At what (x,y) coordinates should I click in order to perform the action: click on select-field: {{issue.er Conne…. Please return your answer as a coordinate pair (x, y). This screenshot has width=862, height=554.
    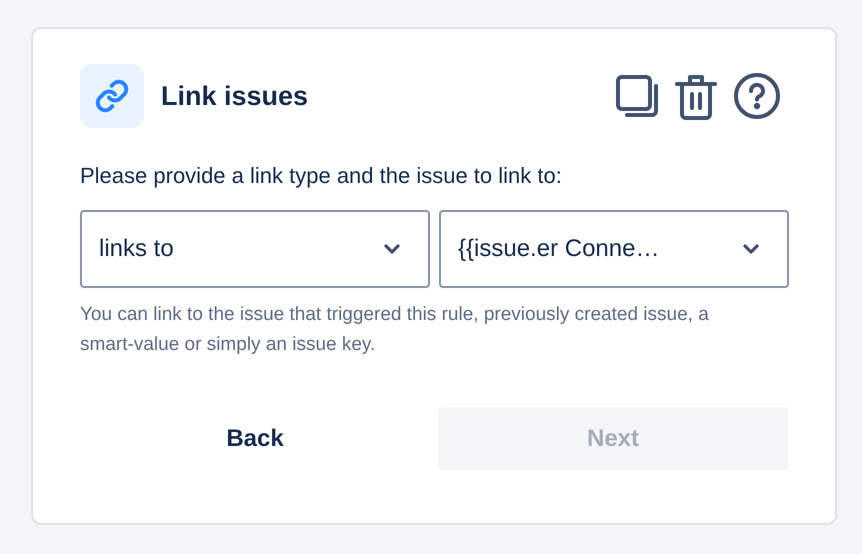
    Looking at the image, I should click on (614, 249).